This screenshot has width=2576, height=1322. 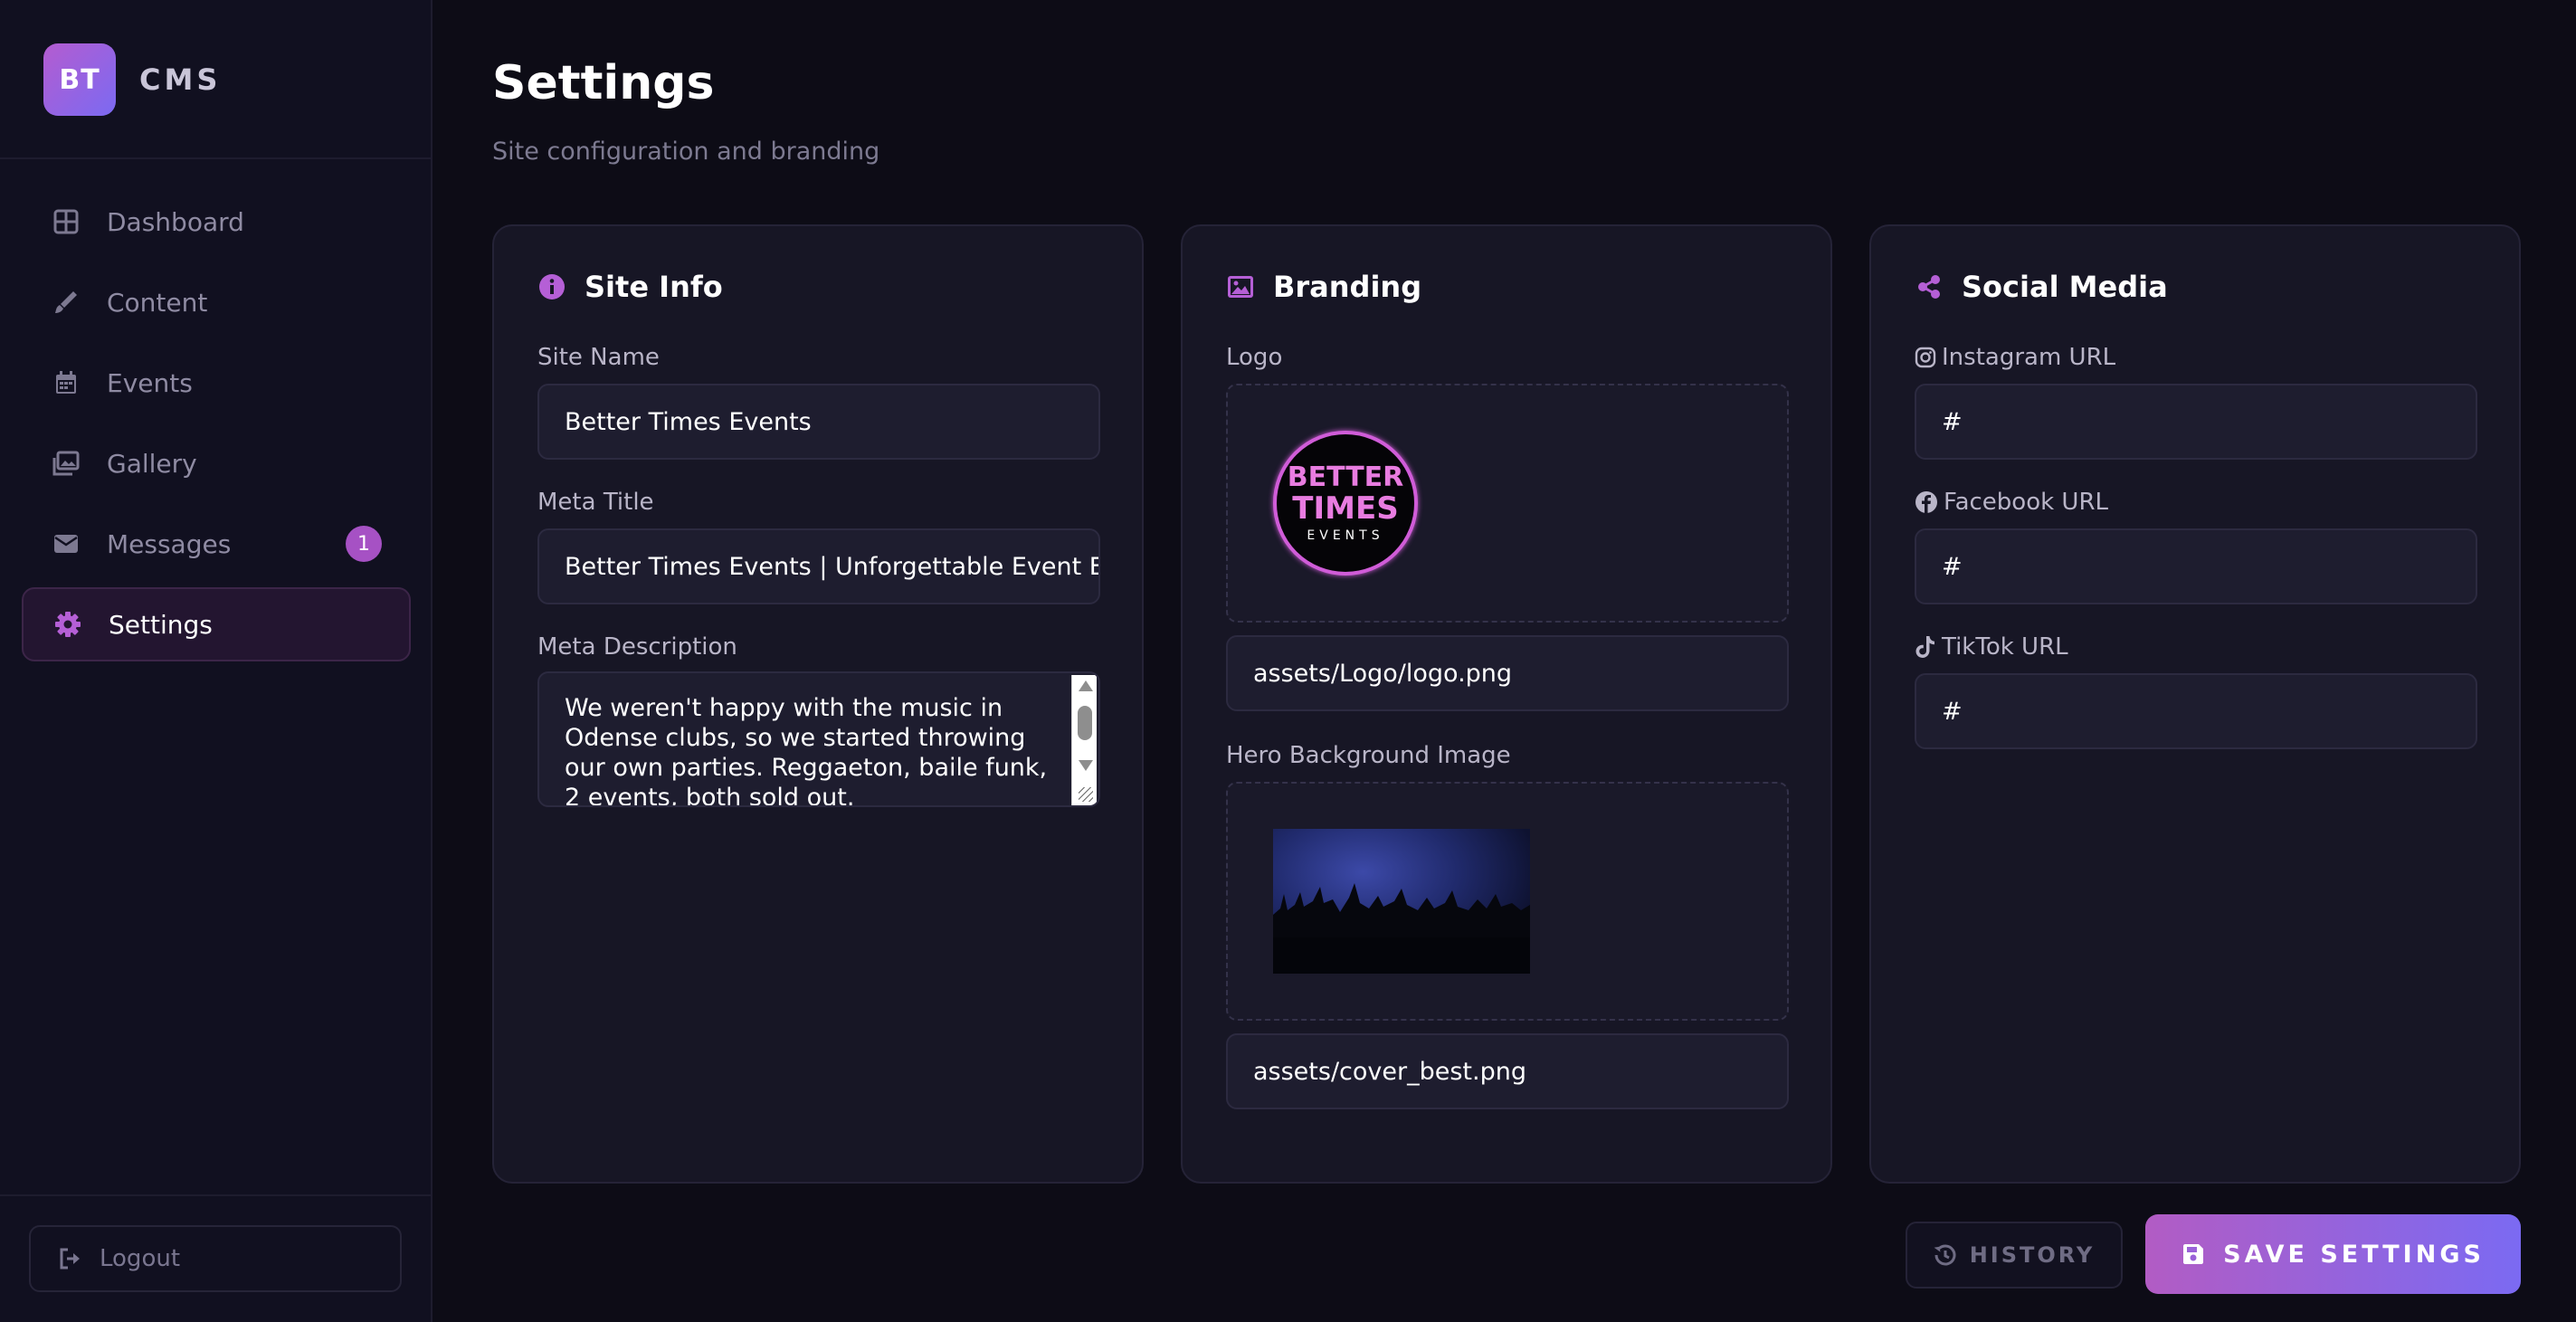 What do you see at coordinates (1507, 1071) in the screenshot?
I see `hero-background-path-input: assets/cover_best.png` at bounding box center [1507, 1071].